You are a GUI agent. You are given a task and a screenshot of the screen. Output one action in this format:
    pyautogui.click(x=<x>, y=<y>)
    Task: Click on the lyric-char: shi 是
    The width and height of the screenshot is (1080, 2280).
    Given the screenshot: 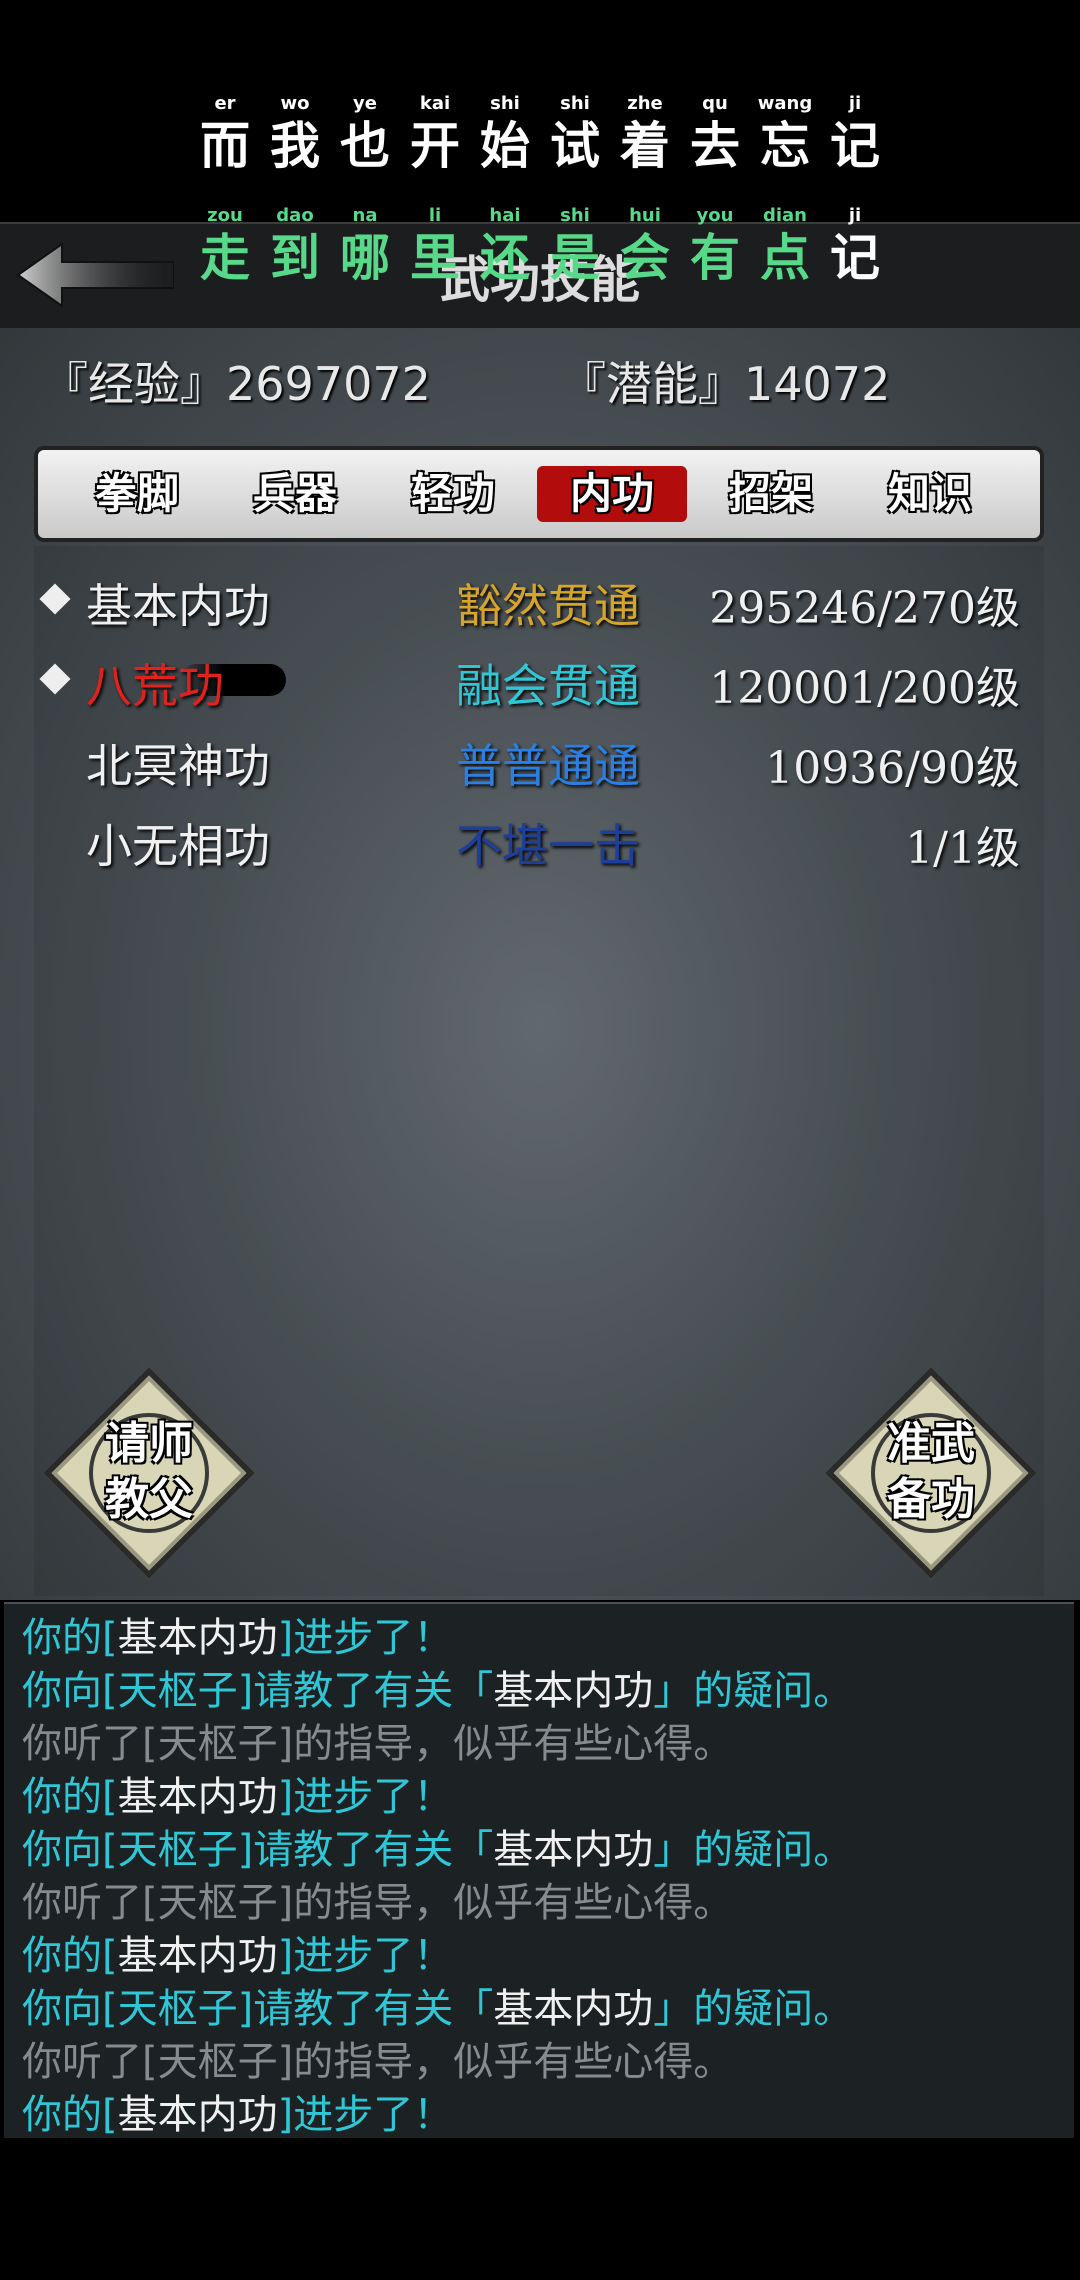 What is the action you would take?
    pyautogui.click(x=575, y=246)
    